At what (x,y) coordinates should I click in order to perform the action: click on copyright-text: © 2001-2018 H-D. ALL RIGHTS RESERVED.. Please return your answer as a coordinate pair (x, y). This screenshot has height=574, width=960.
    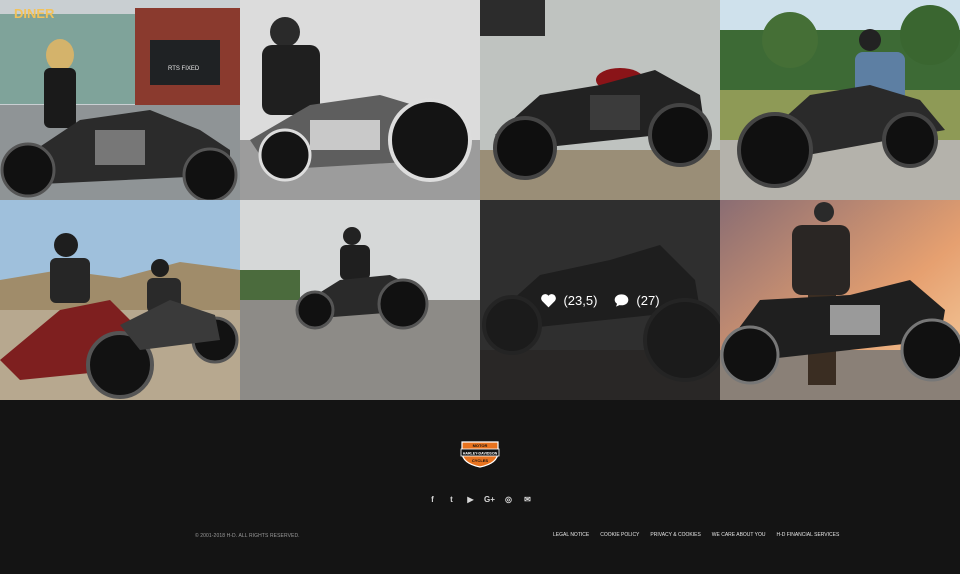
    Looking at the image, I should click on (247, 536).